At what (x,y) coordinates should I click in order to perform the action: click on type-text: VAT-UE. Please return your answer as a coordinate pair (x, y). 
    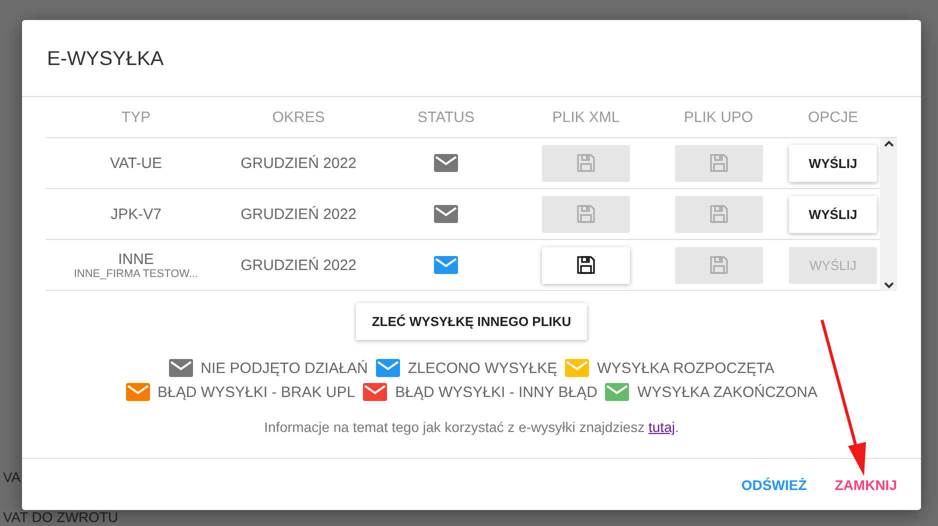
    Looking at the image, I should click on (136, 163).